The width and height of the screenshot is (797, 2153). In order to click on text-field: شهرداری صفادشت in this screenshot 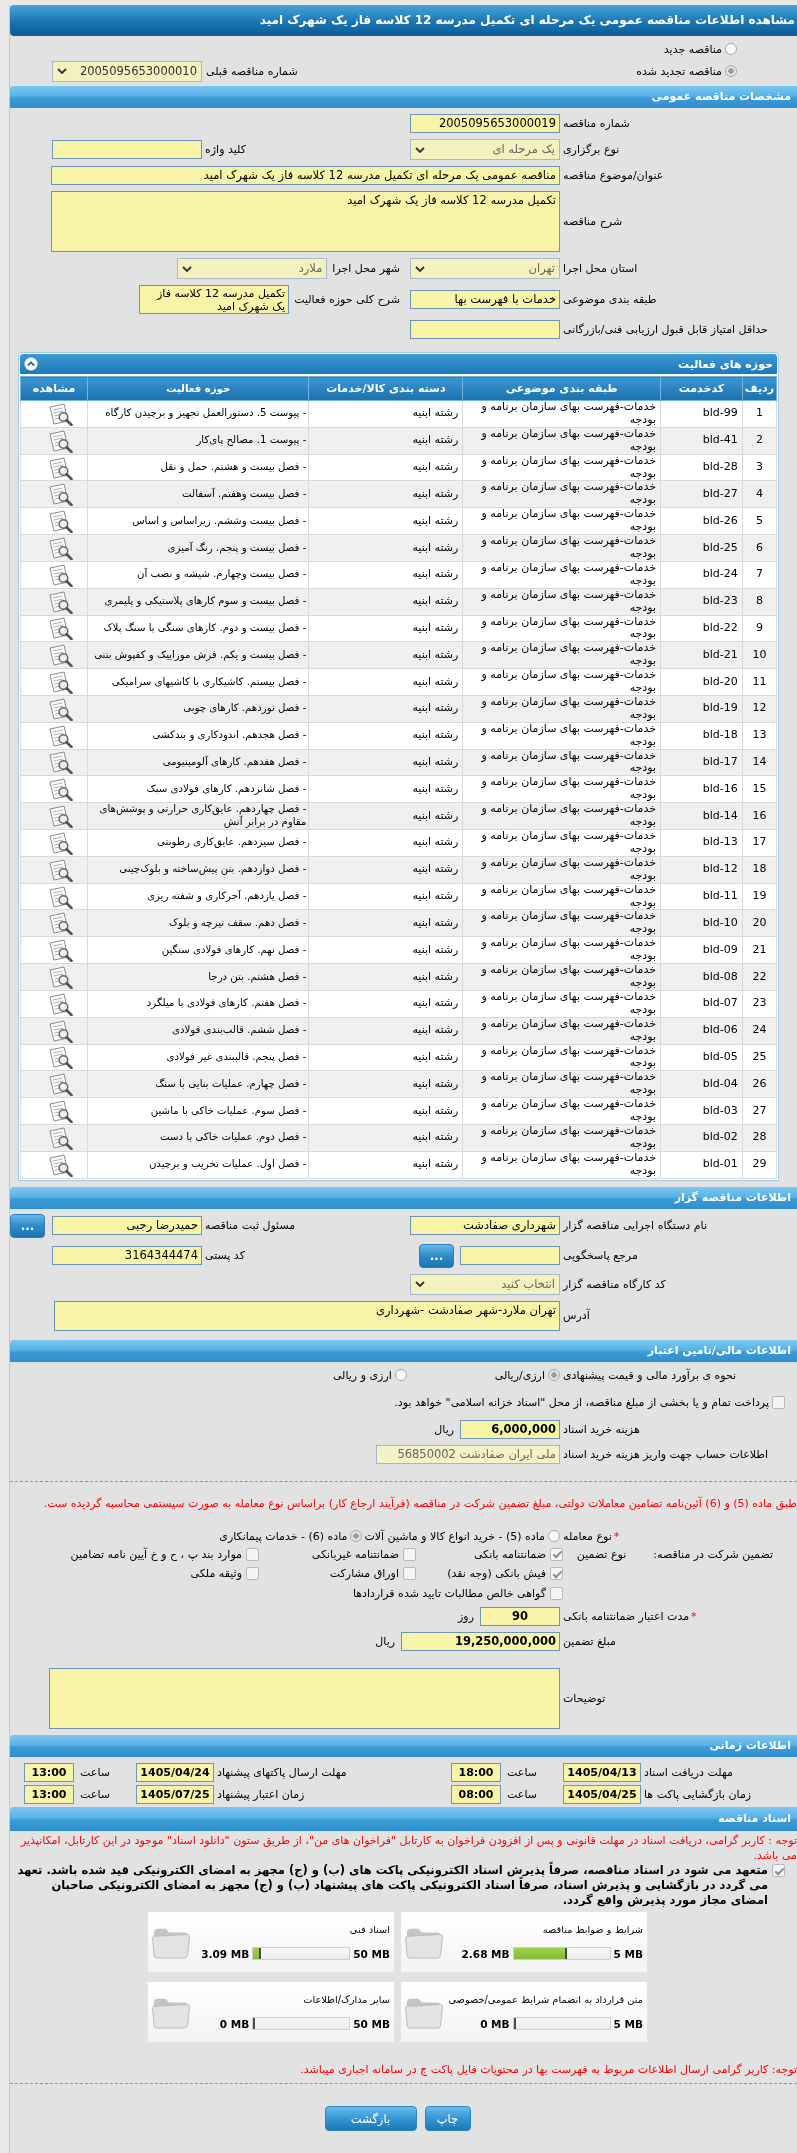, I will do `click(485, 1226)`.